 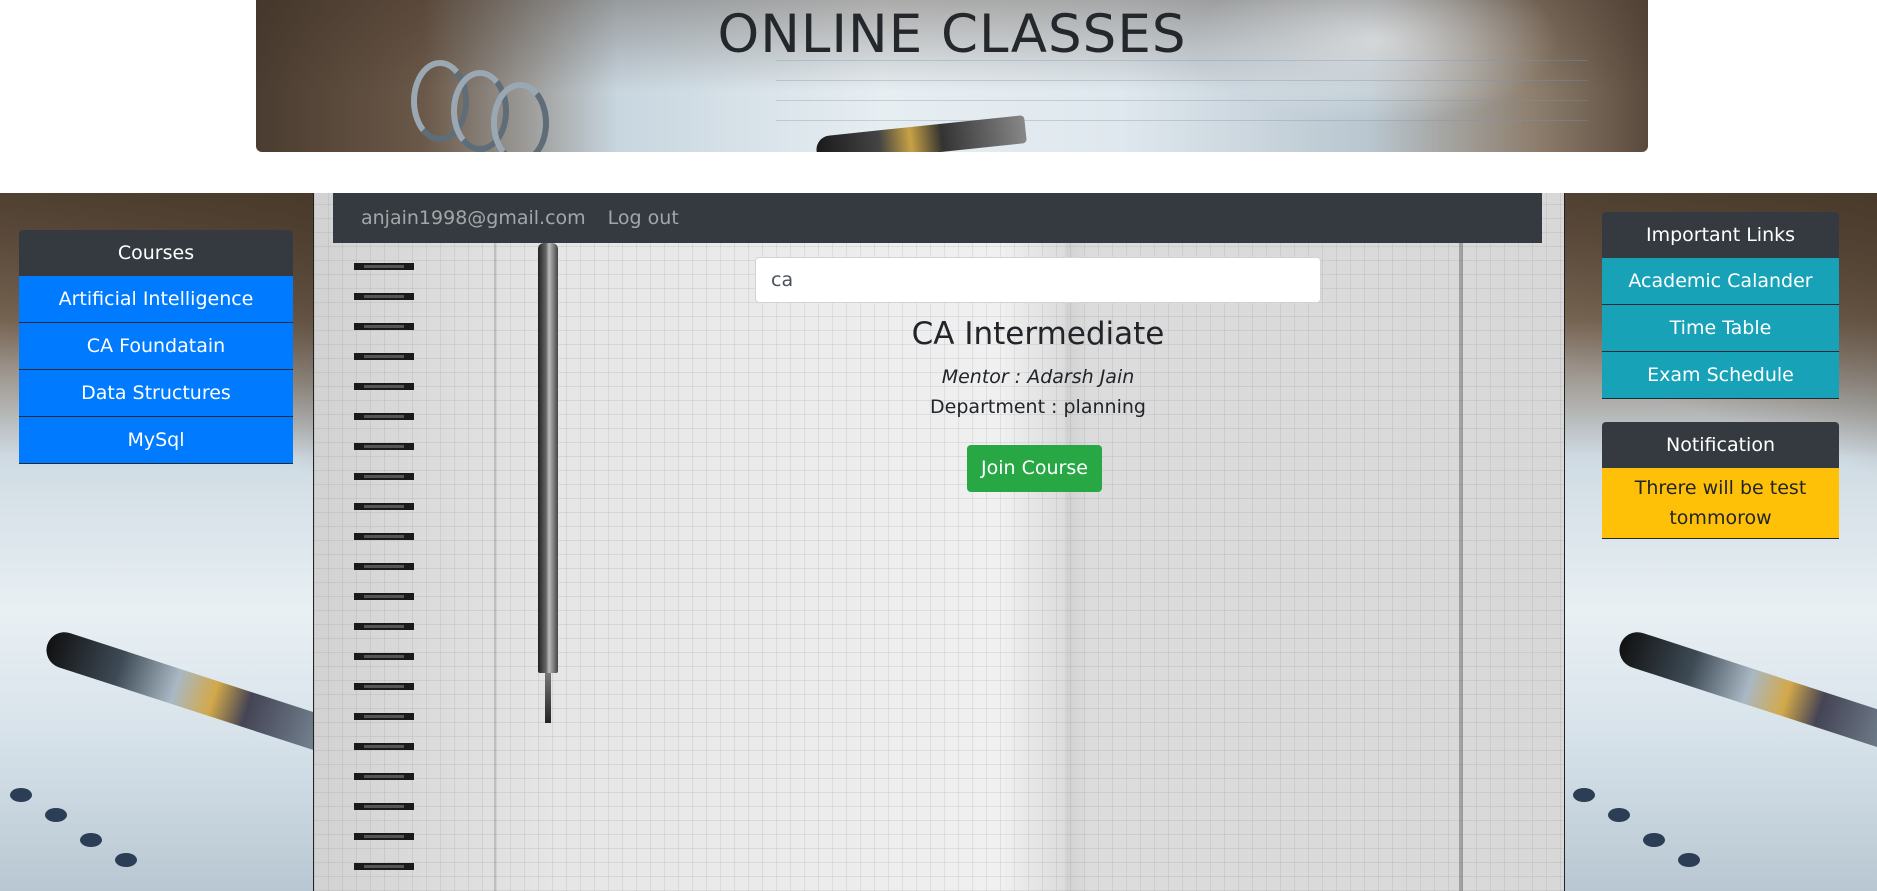 I want to click on join-course-button: Join Course, so click(x=1034, y=468).